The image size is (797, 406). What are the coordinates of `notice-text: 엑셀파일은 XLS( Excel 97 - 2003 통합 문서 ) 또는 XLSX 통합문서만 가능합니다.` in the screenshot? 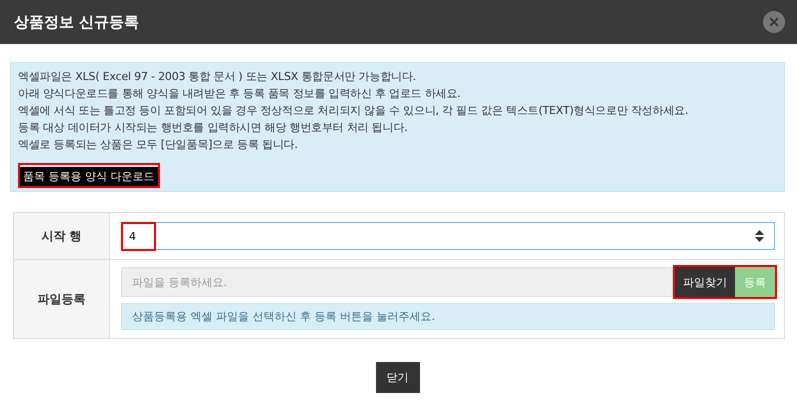 It's located at (217, 77).